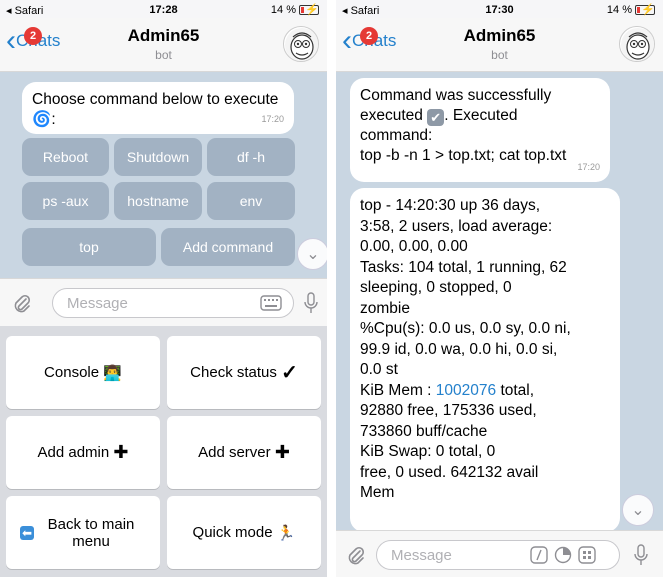 This screenshot has width=663, height=577. What do you see at coordinates (91, 532) in the screenshot?
I see `back-to-main-menu-label: Back to main menu` at bounding box center [91, 532].